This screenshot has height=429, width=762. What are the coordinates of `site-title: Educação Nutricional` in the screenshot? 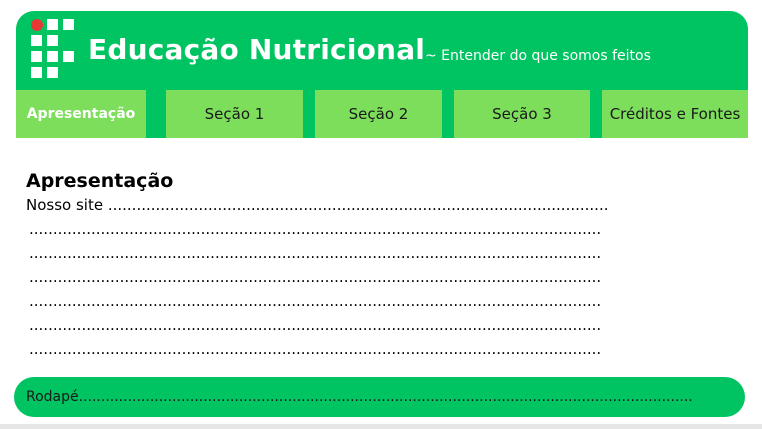 It's located at (257, 49).